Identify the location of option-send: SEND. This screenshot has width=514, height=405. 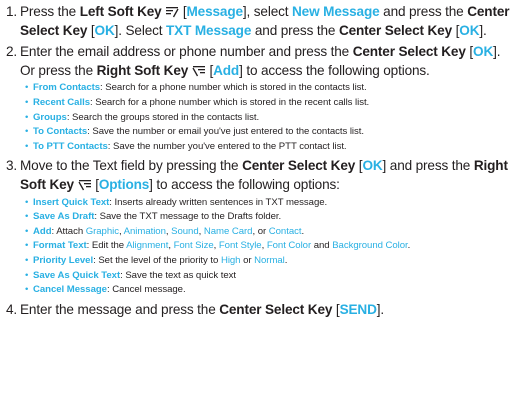
(358, 309).